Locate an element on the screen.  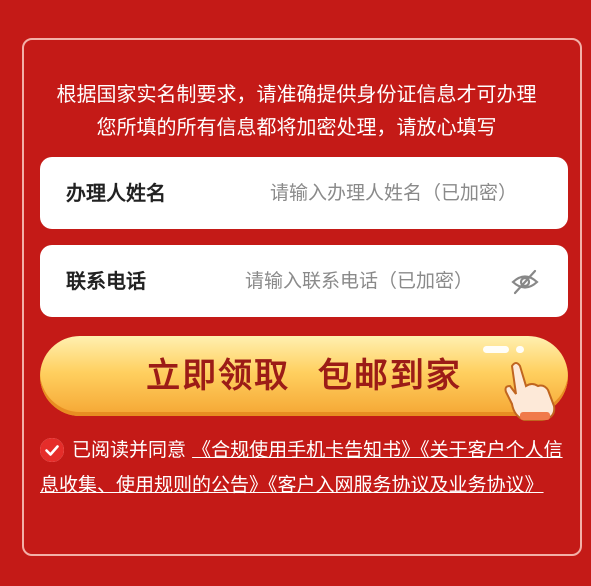
agreement-link-1: 《合规使用手机卡告知书》 is located at coordinates (306, 450).